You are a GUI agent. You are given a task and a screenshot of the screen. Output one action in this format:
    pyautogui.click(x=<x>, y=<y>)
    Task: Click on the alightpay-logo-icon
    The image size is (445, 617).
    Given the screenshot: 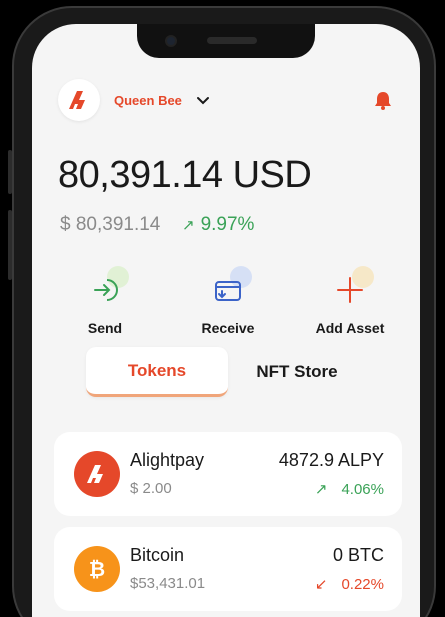 What is the action you would take?
    pyautogui.click(x=79, y=100)
    